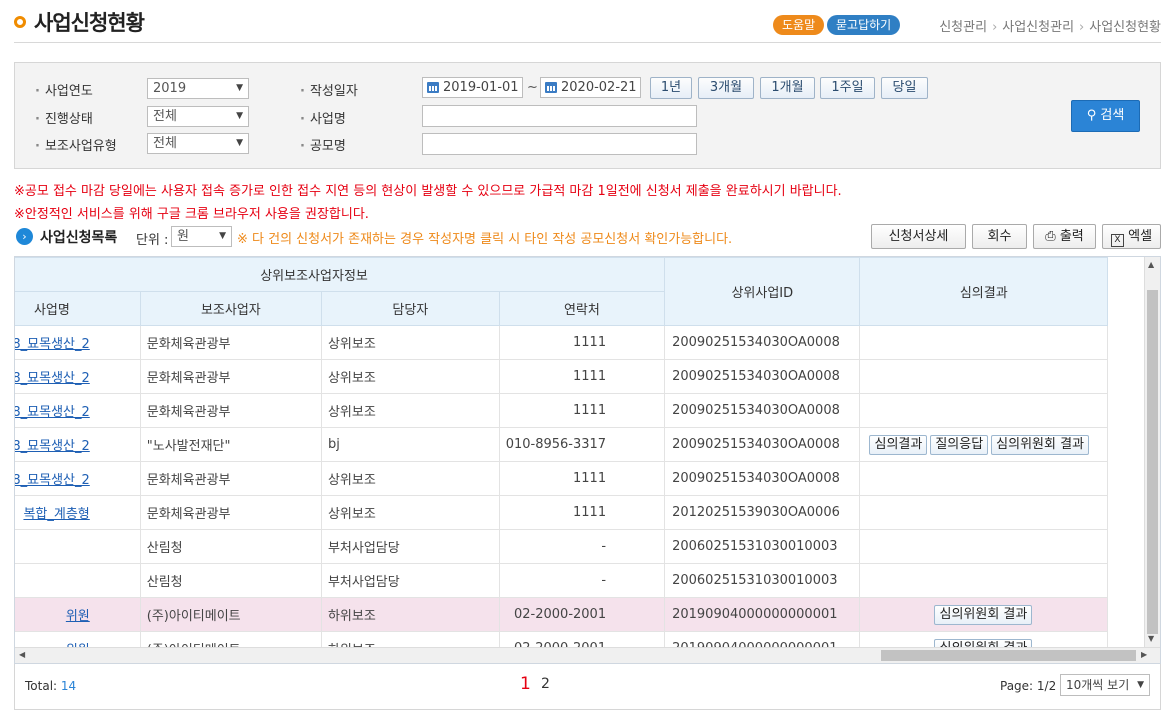  What do you see at coordinates (323, 144) in the screenshot?
I see `notice-name-label: 공모명` at bounding box center [323, 144].